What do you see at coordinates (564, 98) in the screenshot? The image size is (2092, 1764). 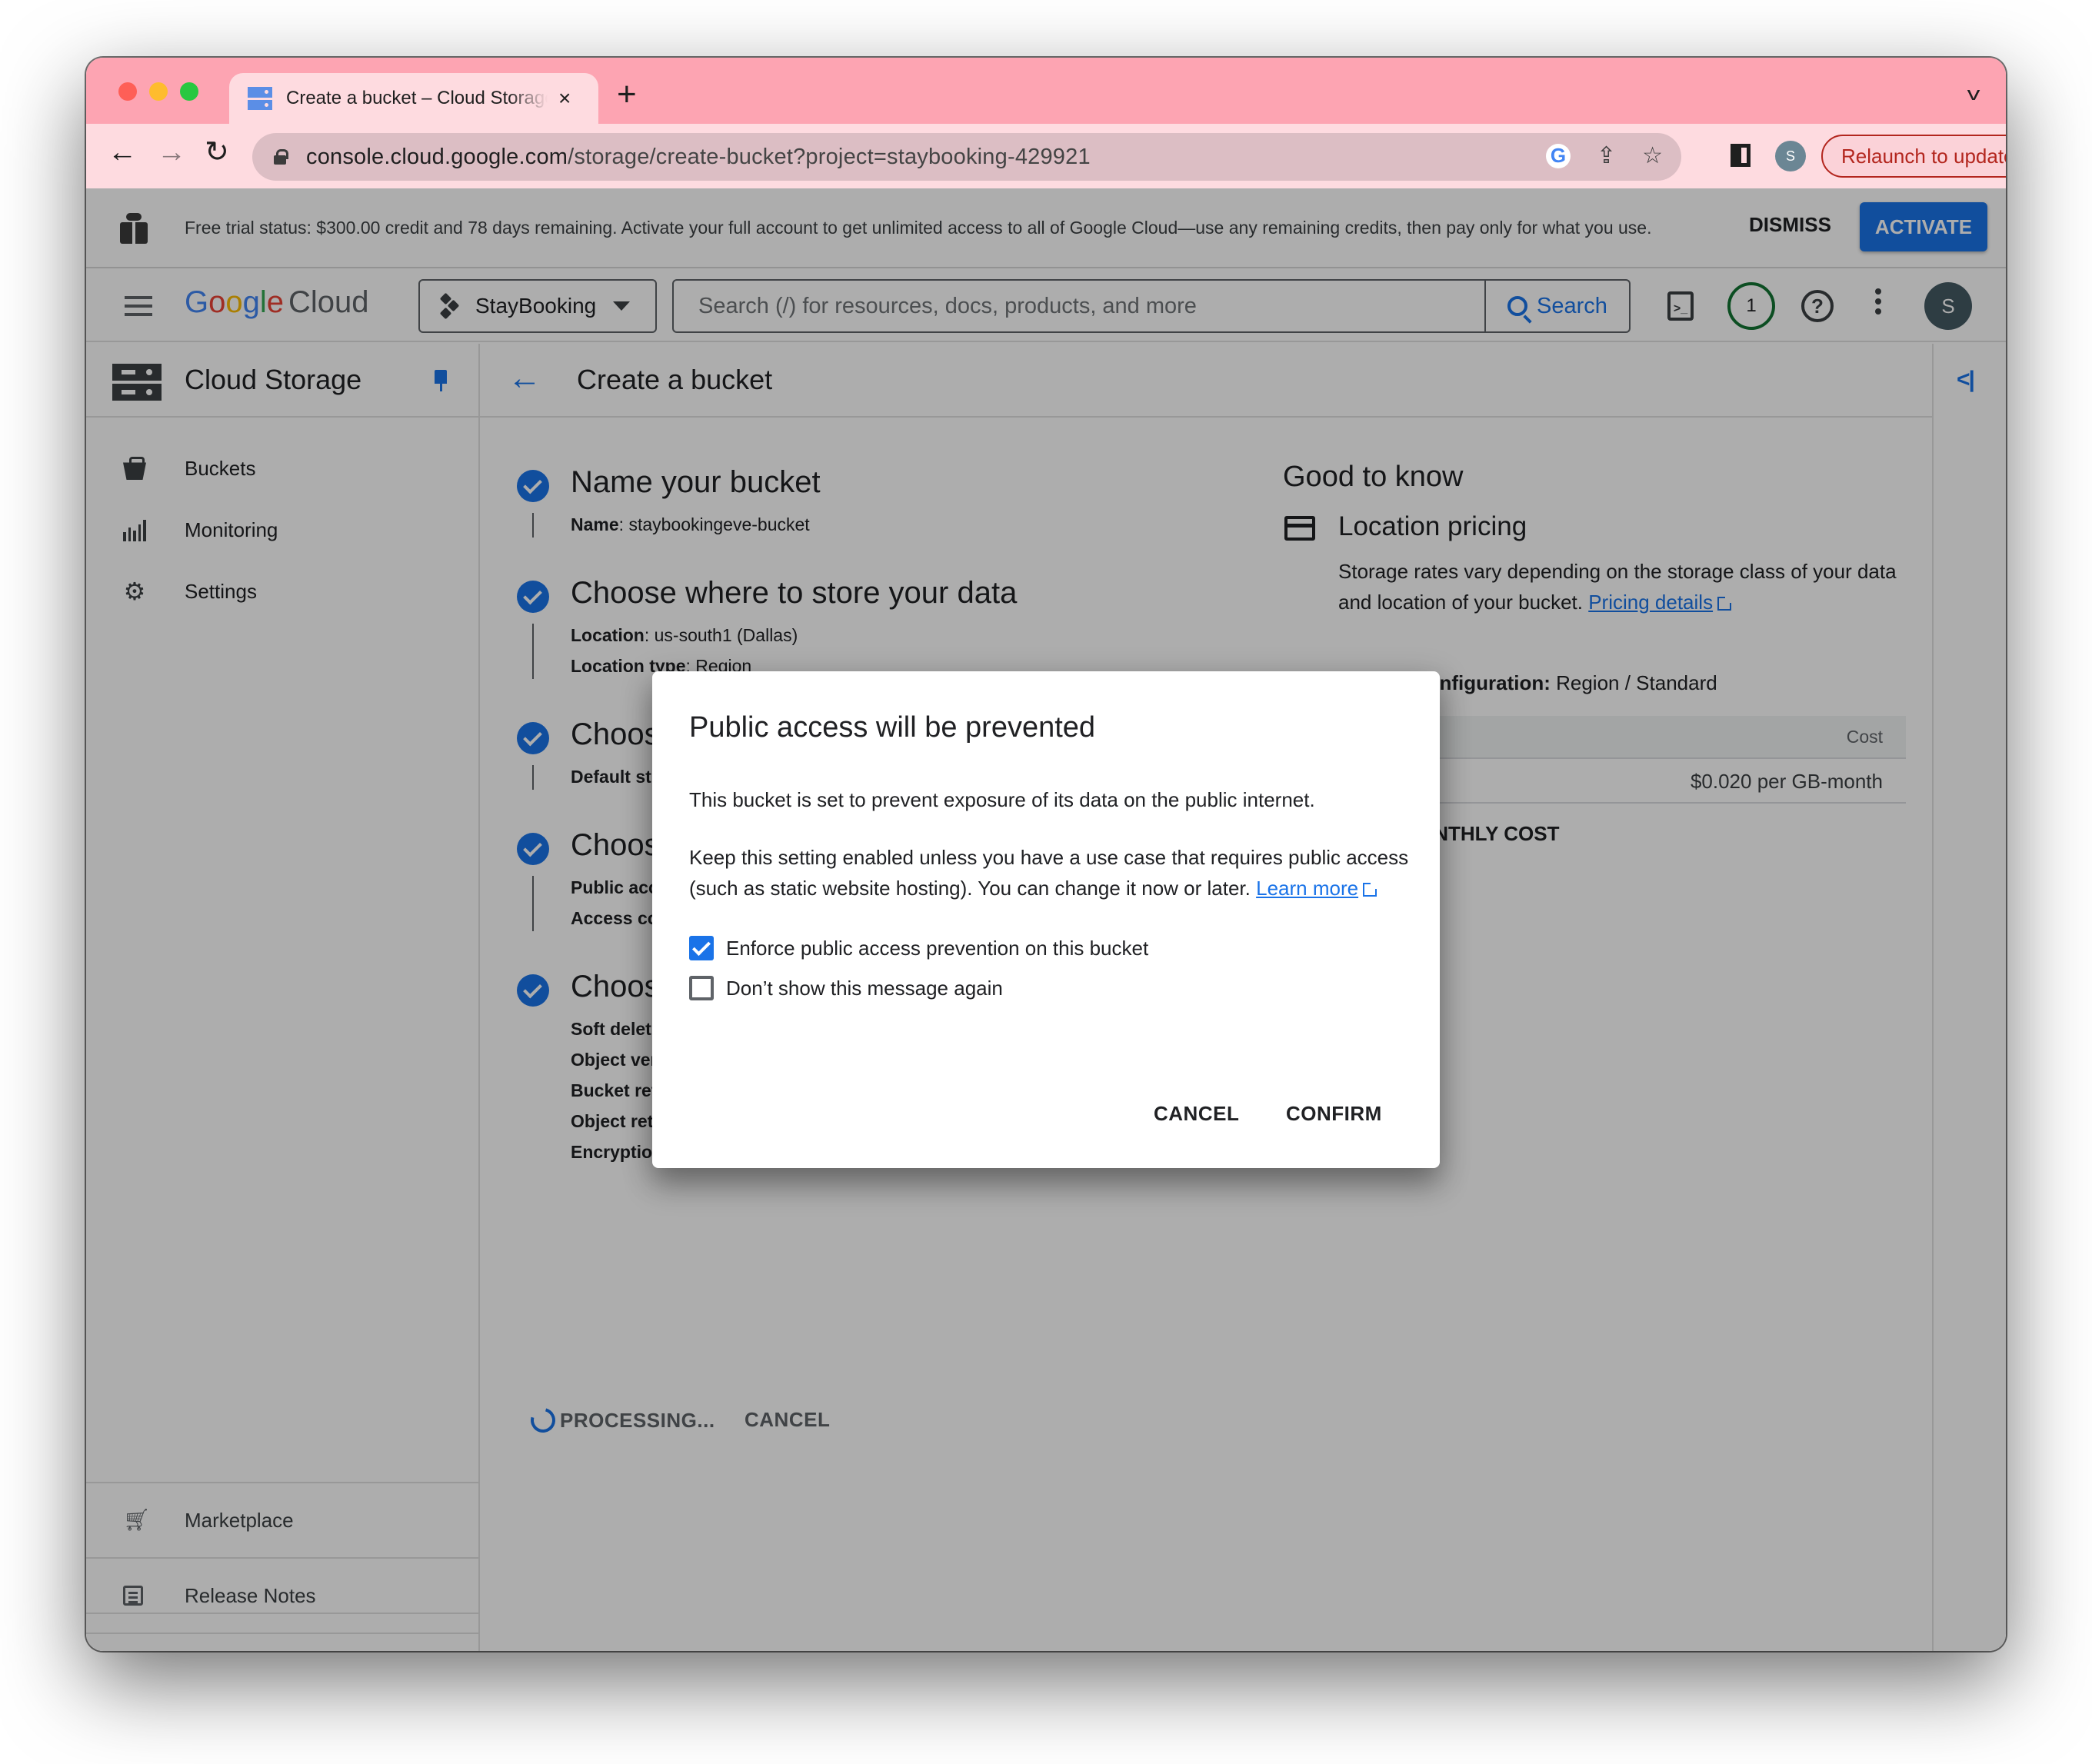 I see `tab-close-icon: ×` at bounding box center [564, 98].